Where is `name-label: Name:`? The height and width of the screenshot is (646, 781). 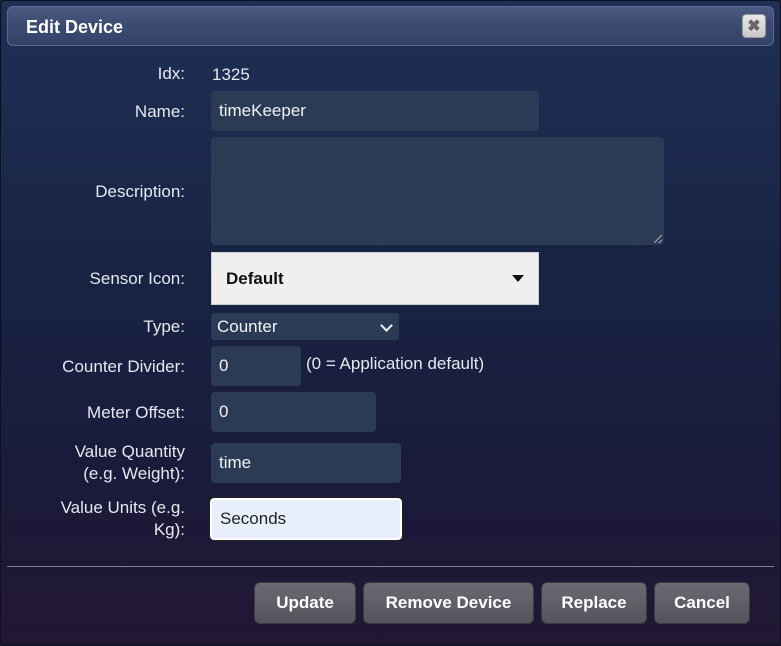 name-label: Name: is located at coordinates (159, 111).